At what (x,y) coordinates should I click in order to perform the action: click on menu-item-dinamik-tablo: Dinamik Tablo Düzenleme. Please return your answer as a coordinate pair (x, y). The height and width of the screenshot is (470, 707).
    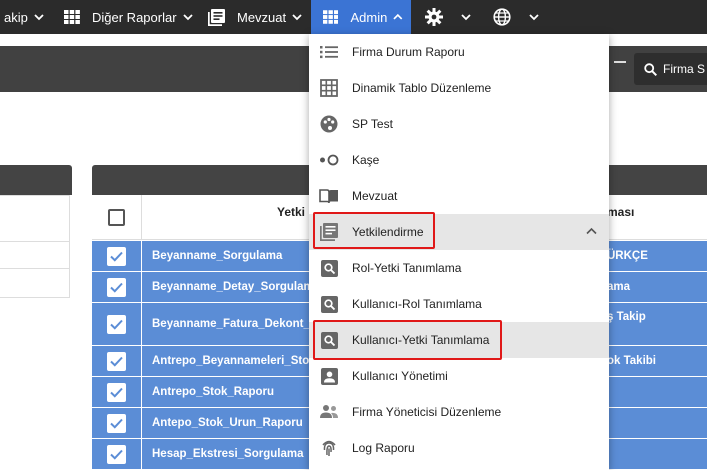
    Looking at the image, I should click on (459, 88).